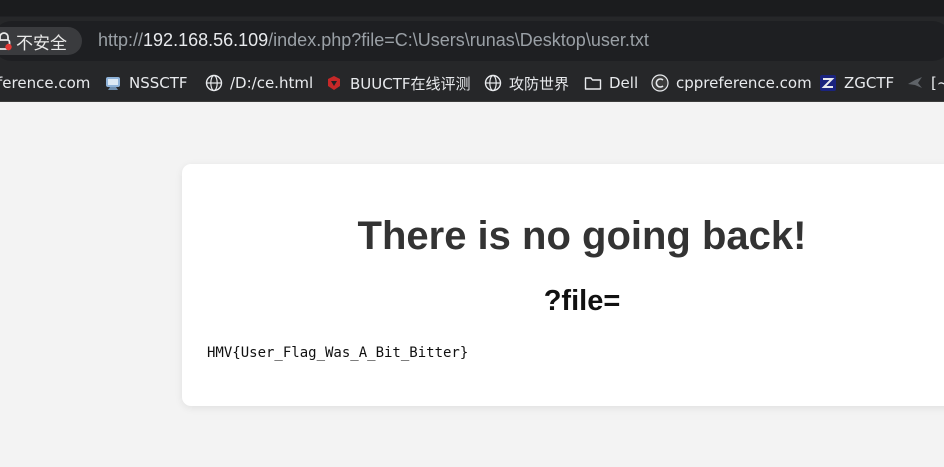  I want to click on bookmark-label: NSSCTF, so click(158, 83).